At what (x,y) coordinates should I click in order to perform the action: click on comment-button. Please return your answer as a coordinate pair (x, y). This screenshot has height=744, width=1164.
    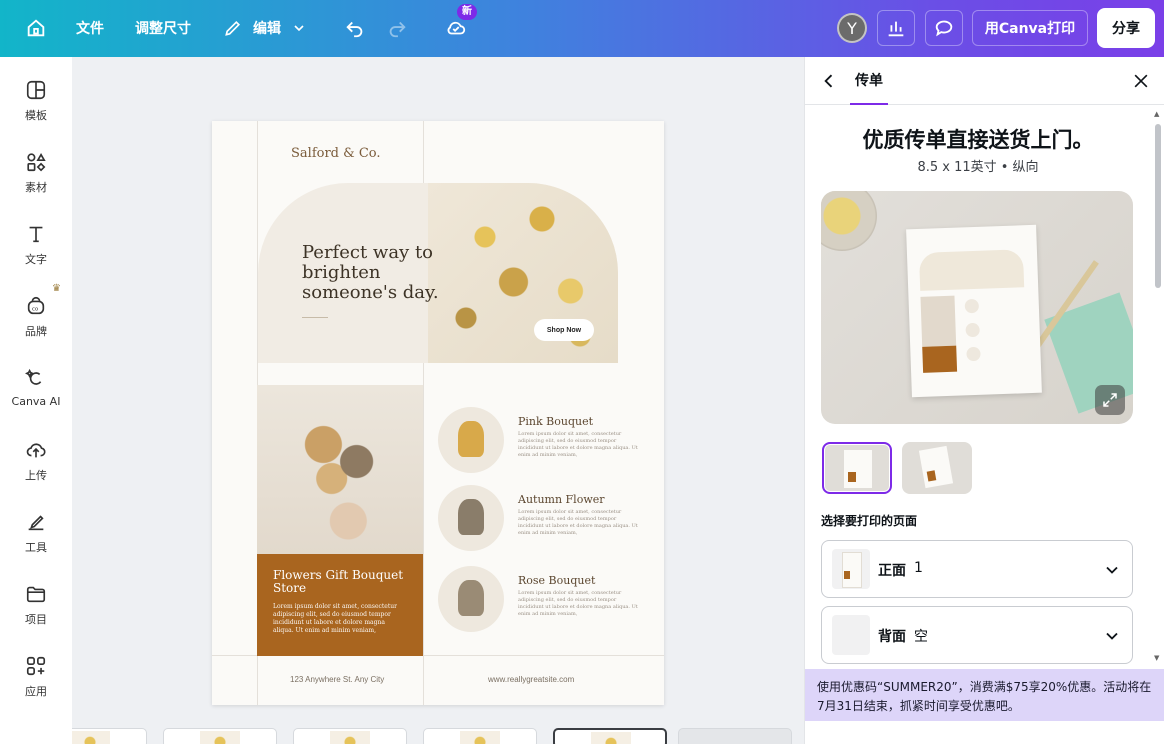
    Looking at the image, I should click on (944, 28).